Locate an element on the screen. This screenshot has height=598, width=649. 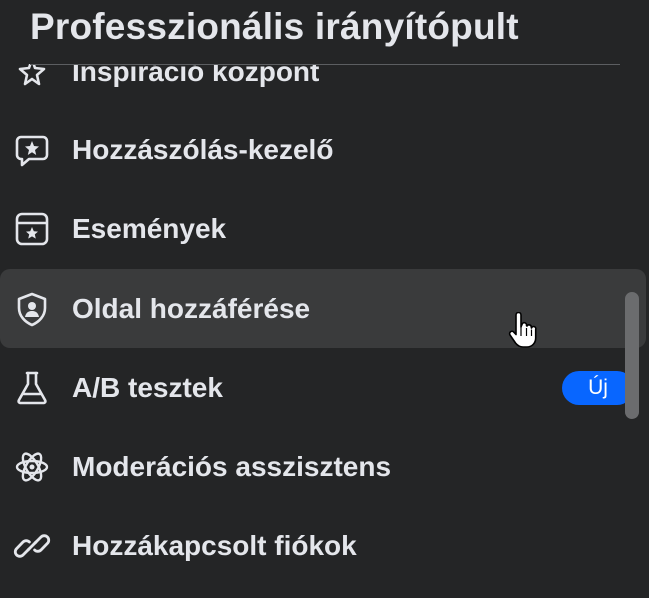
menu-item-moderation-assistant: Moderációs asszisztens is located at coordinates (323, 466).